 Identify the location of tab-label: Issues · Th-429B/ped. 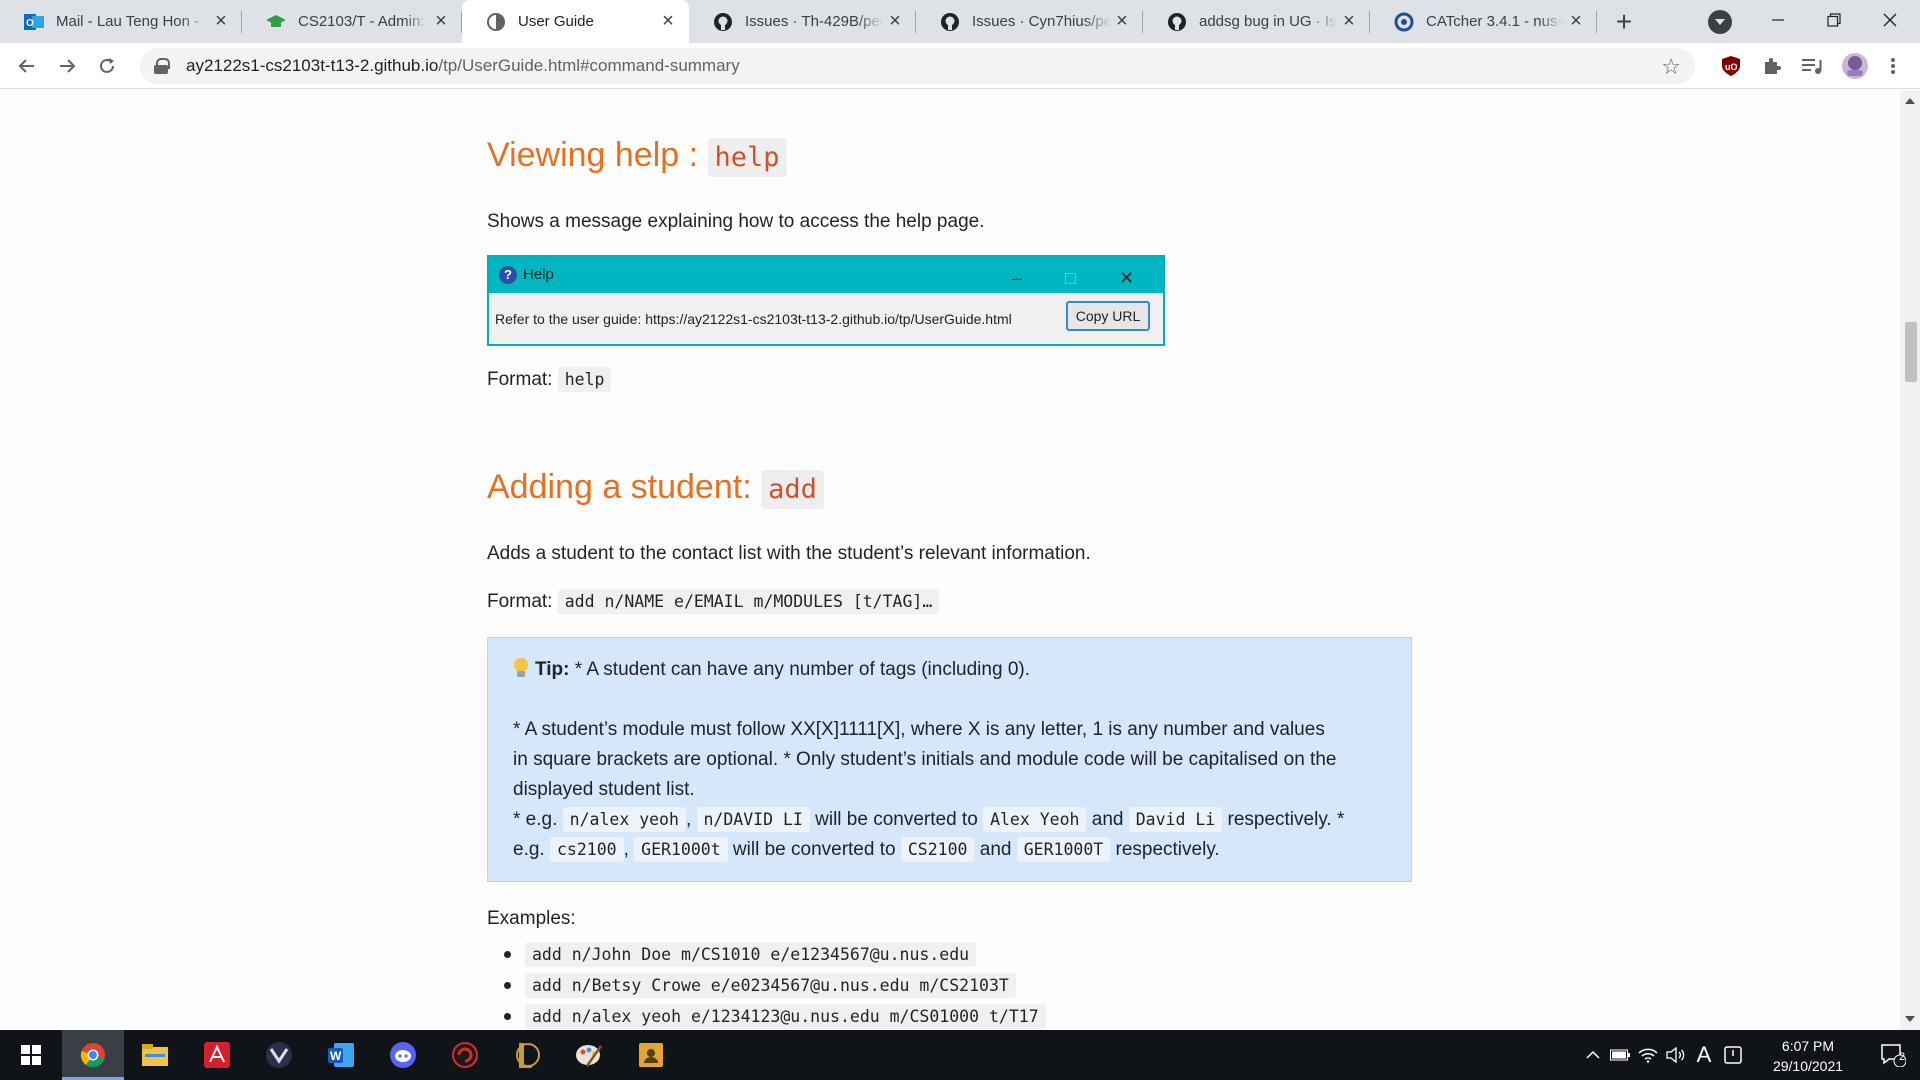
(814, 21).